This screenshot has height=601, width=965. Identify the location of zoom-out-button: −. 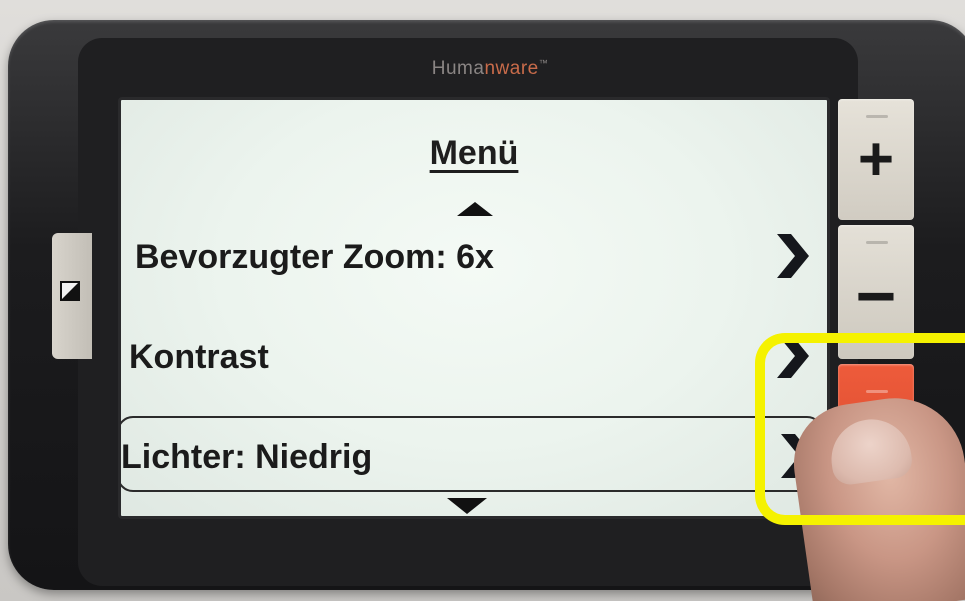
(876, 292).